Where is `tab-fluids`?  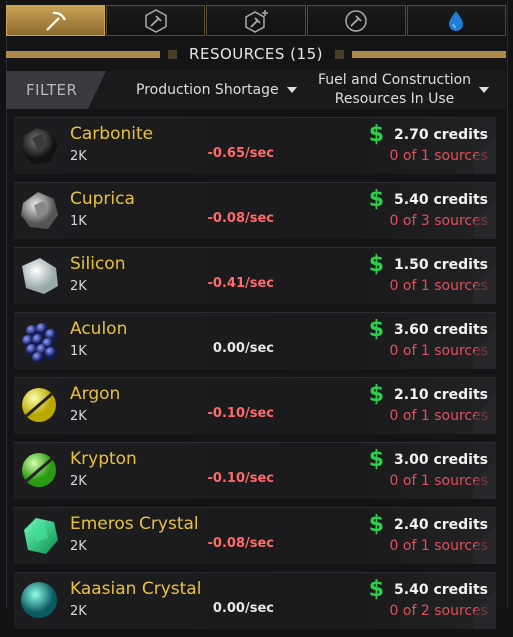
tab-fluids is located at coordinates (456, 20).